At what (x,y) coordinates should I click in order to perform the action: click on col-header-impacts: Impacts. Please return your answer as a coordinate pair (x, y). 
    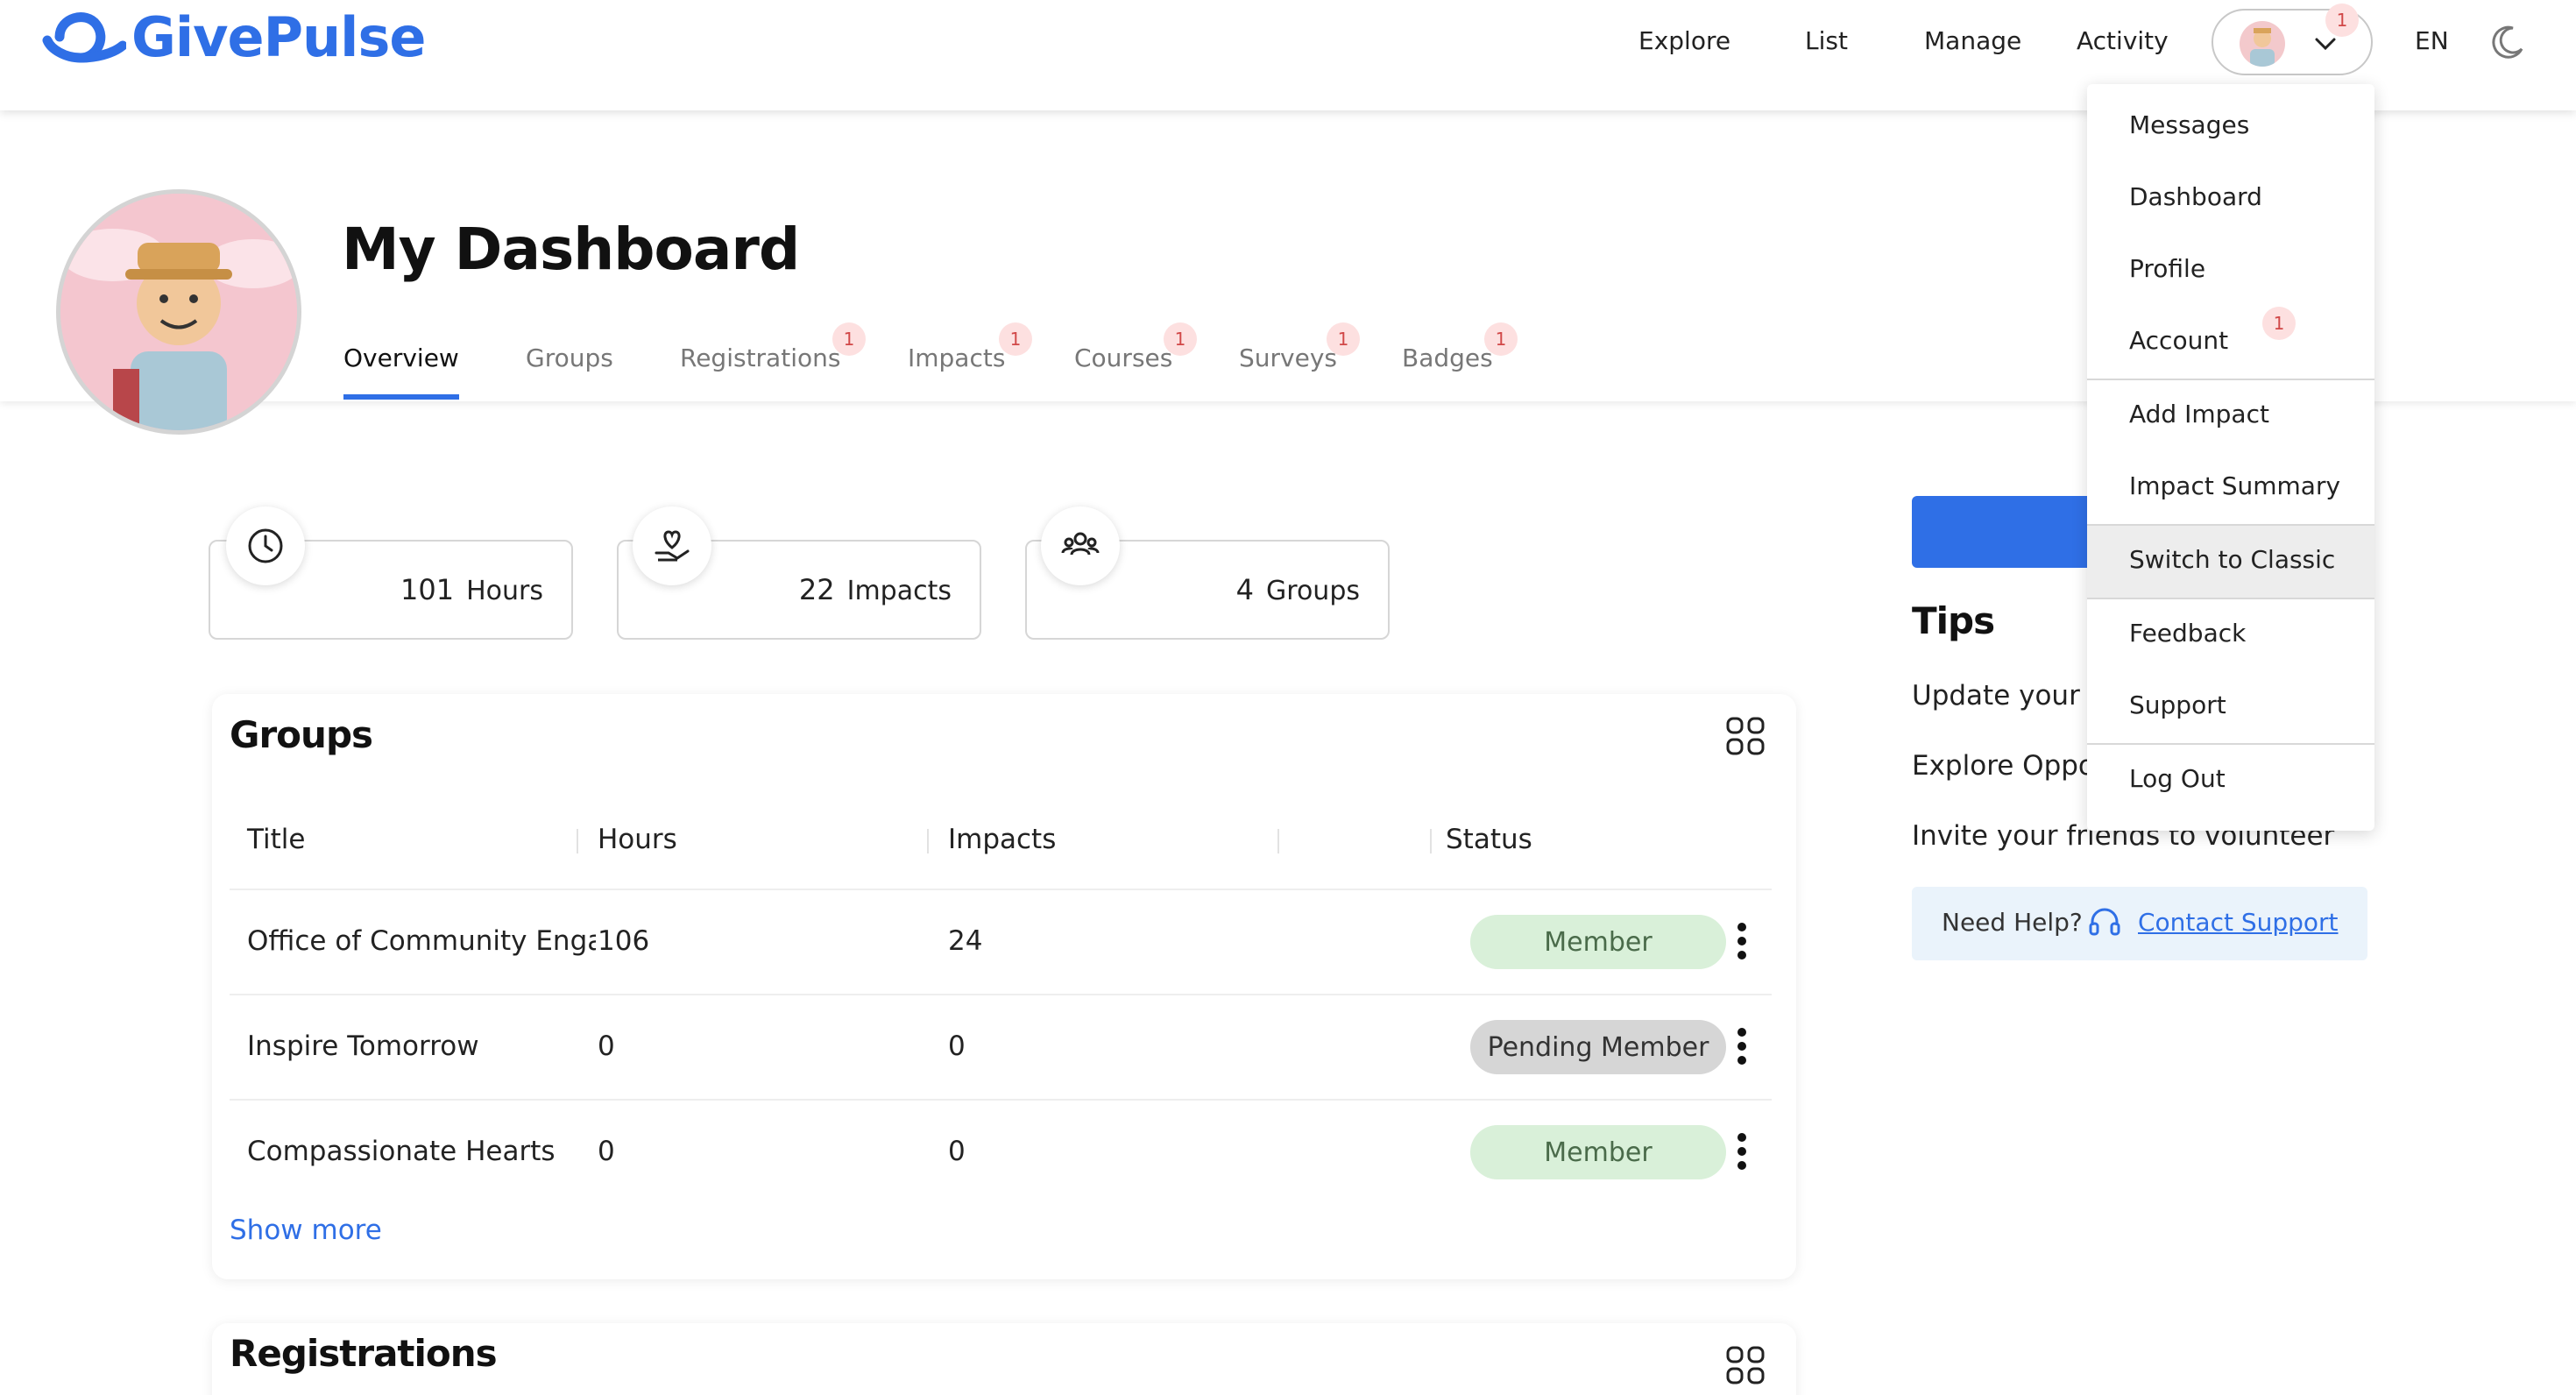
    Looking at the image, I should click on (1002, 839).